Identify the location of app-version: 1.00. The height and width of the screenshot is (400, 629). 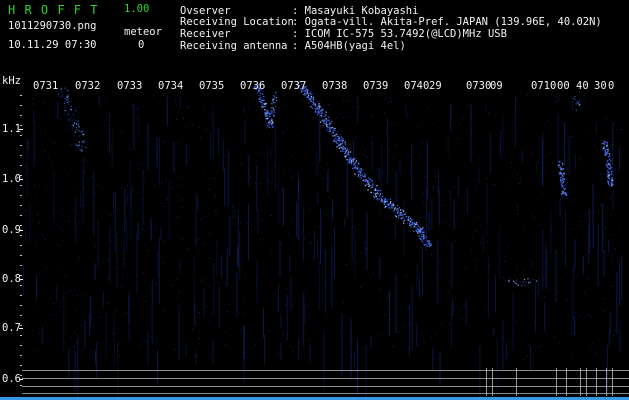
(137, 9).